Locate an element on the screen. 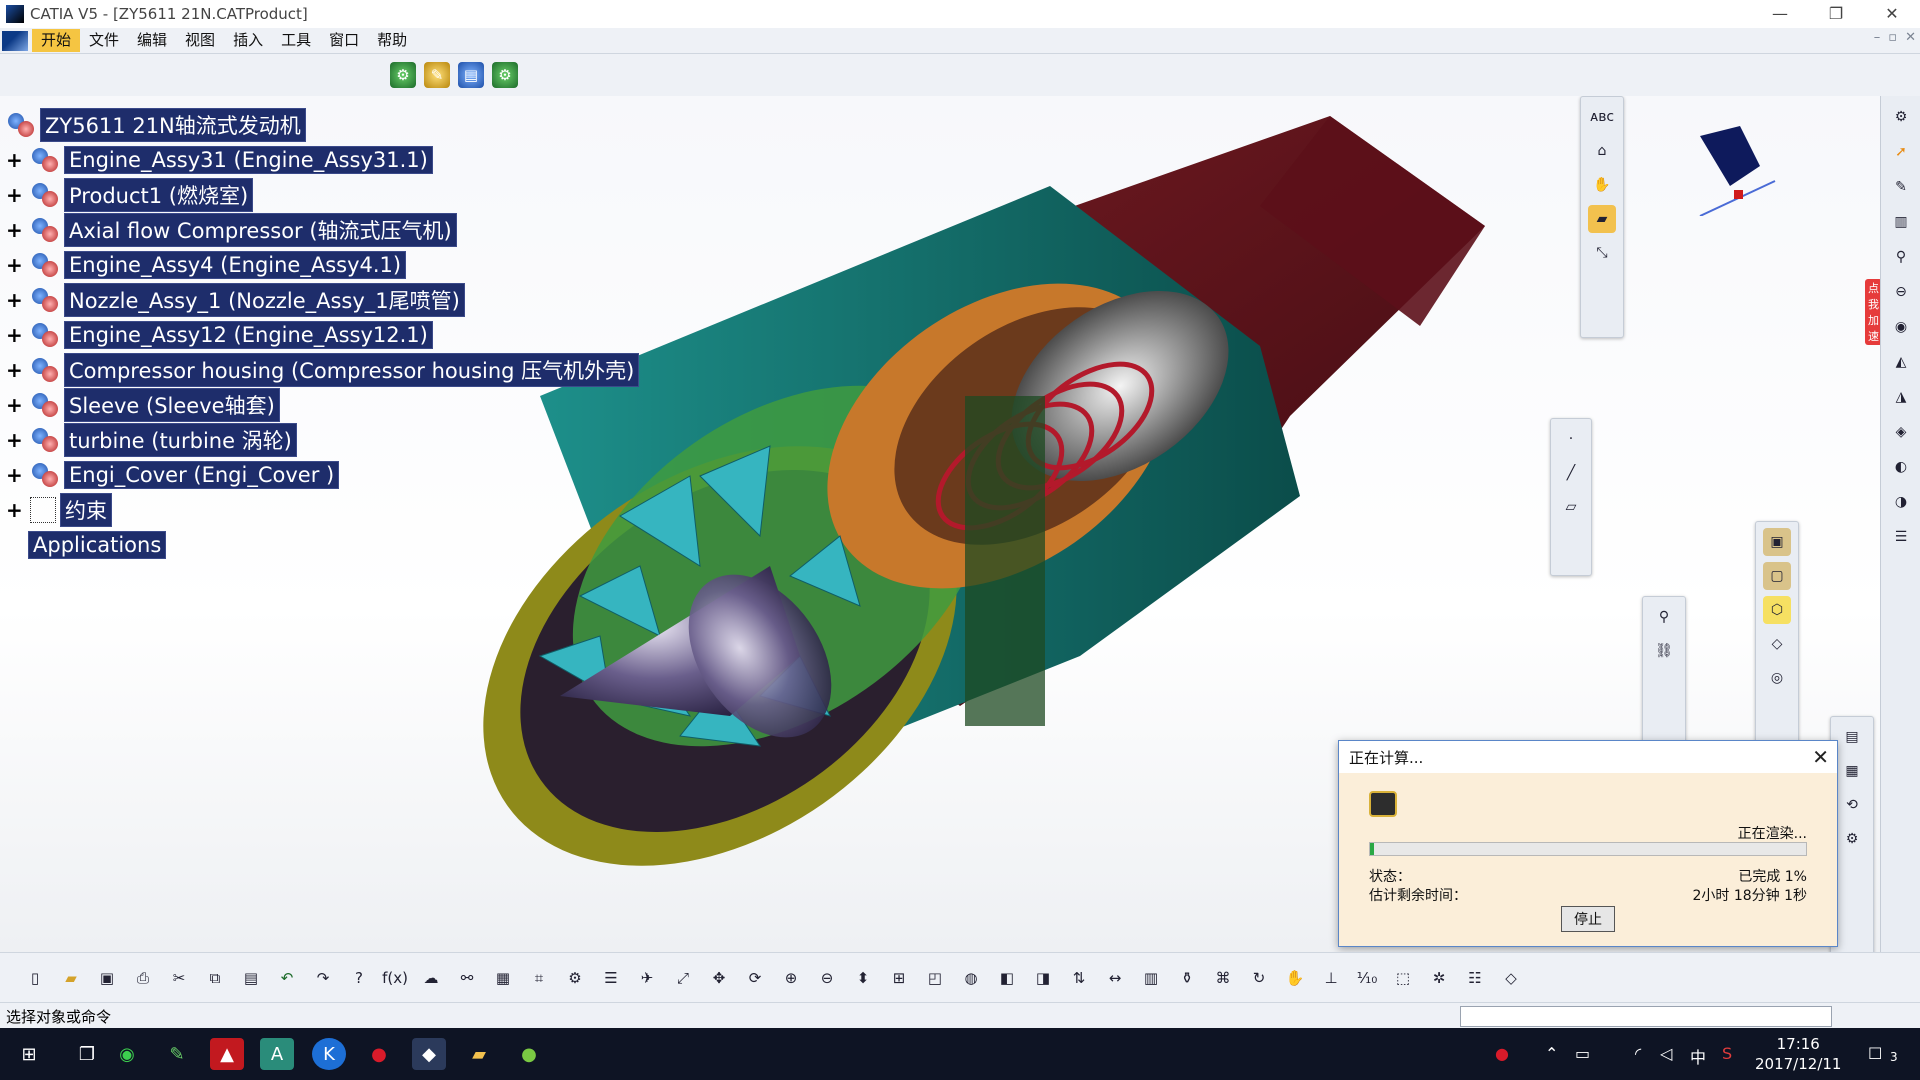  sogou-icon: S is located at coordinates (1727, 1053).